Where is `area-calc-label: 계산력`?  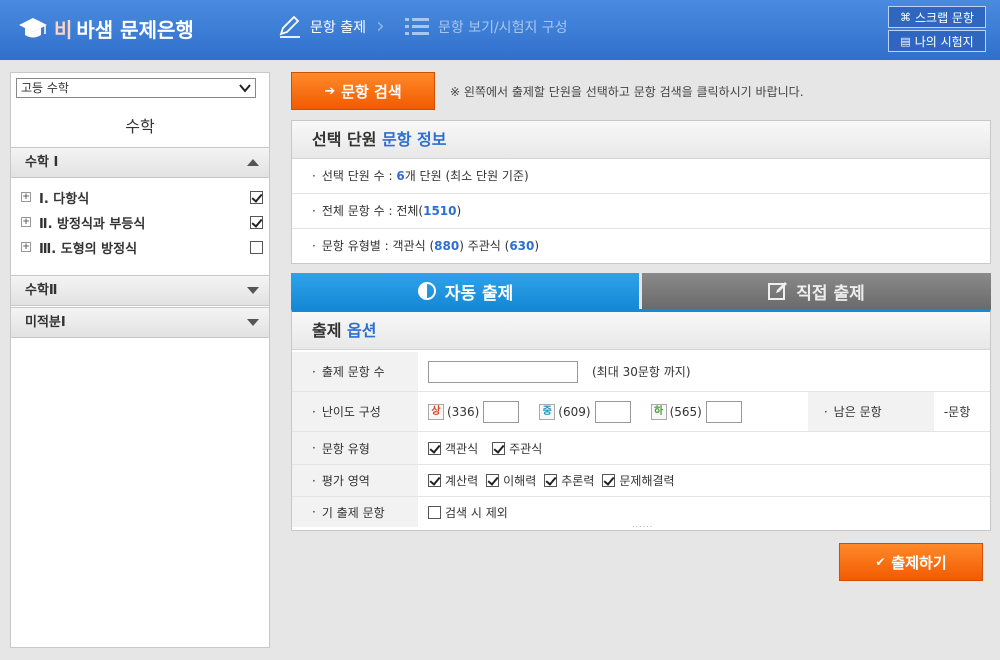
area-calc-label: 계산력 is located at coordinates (462, 481).